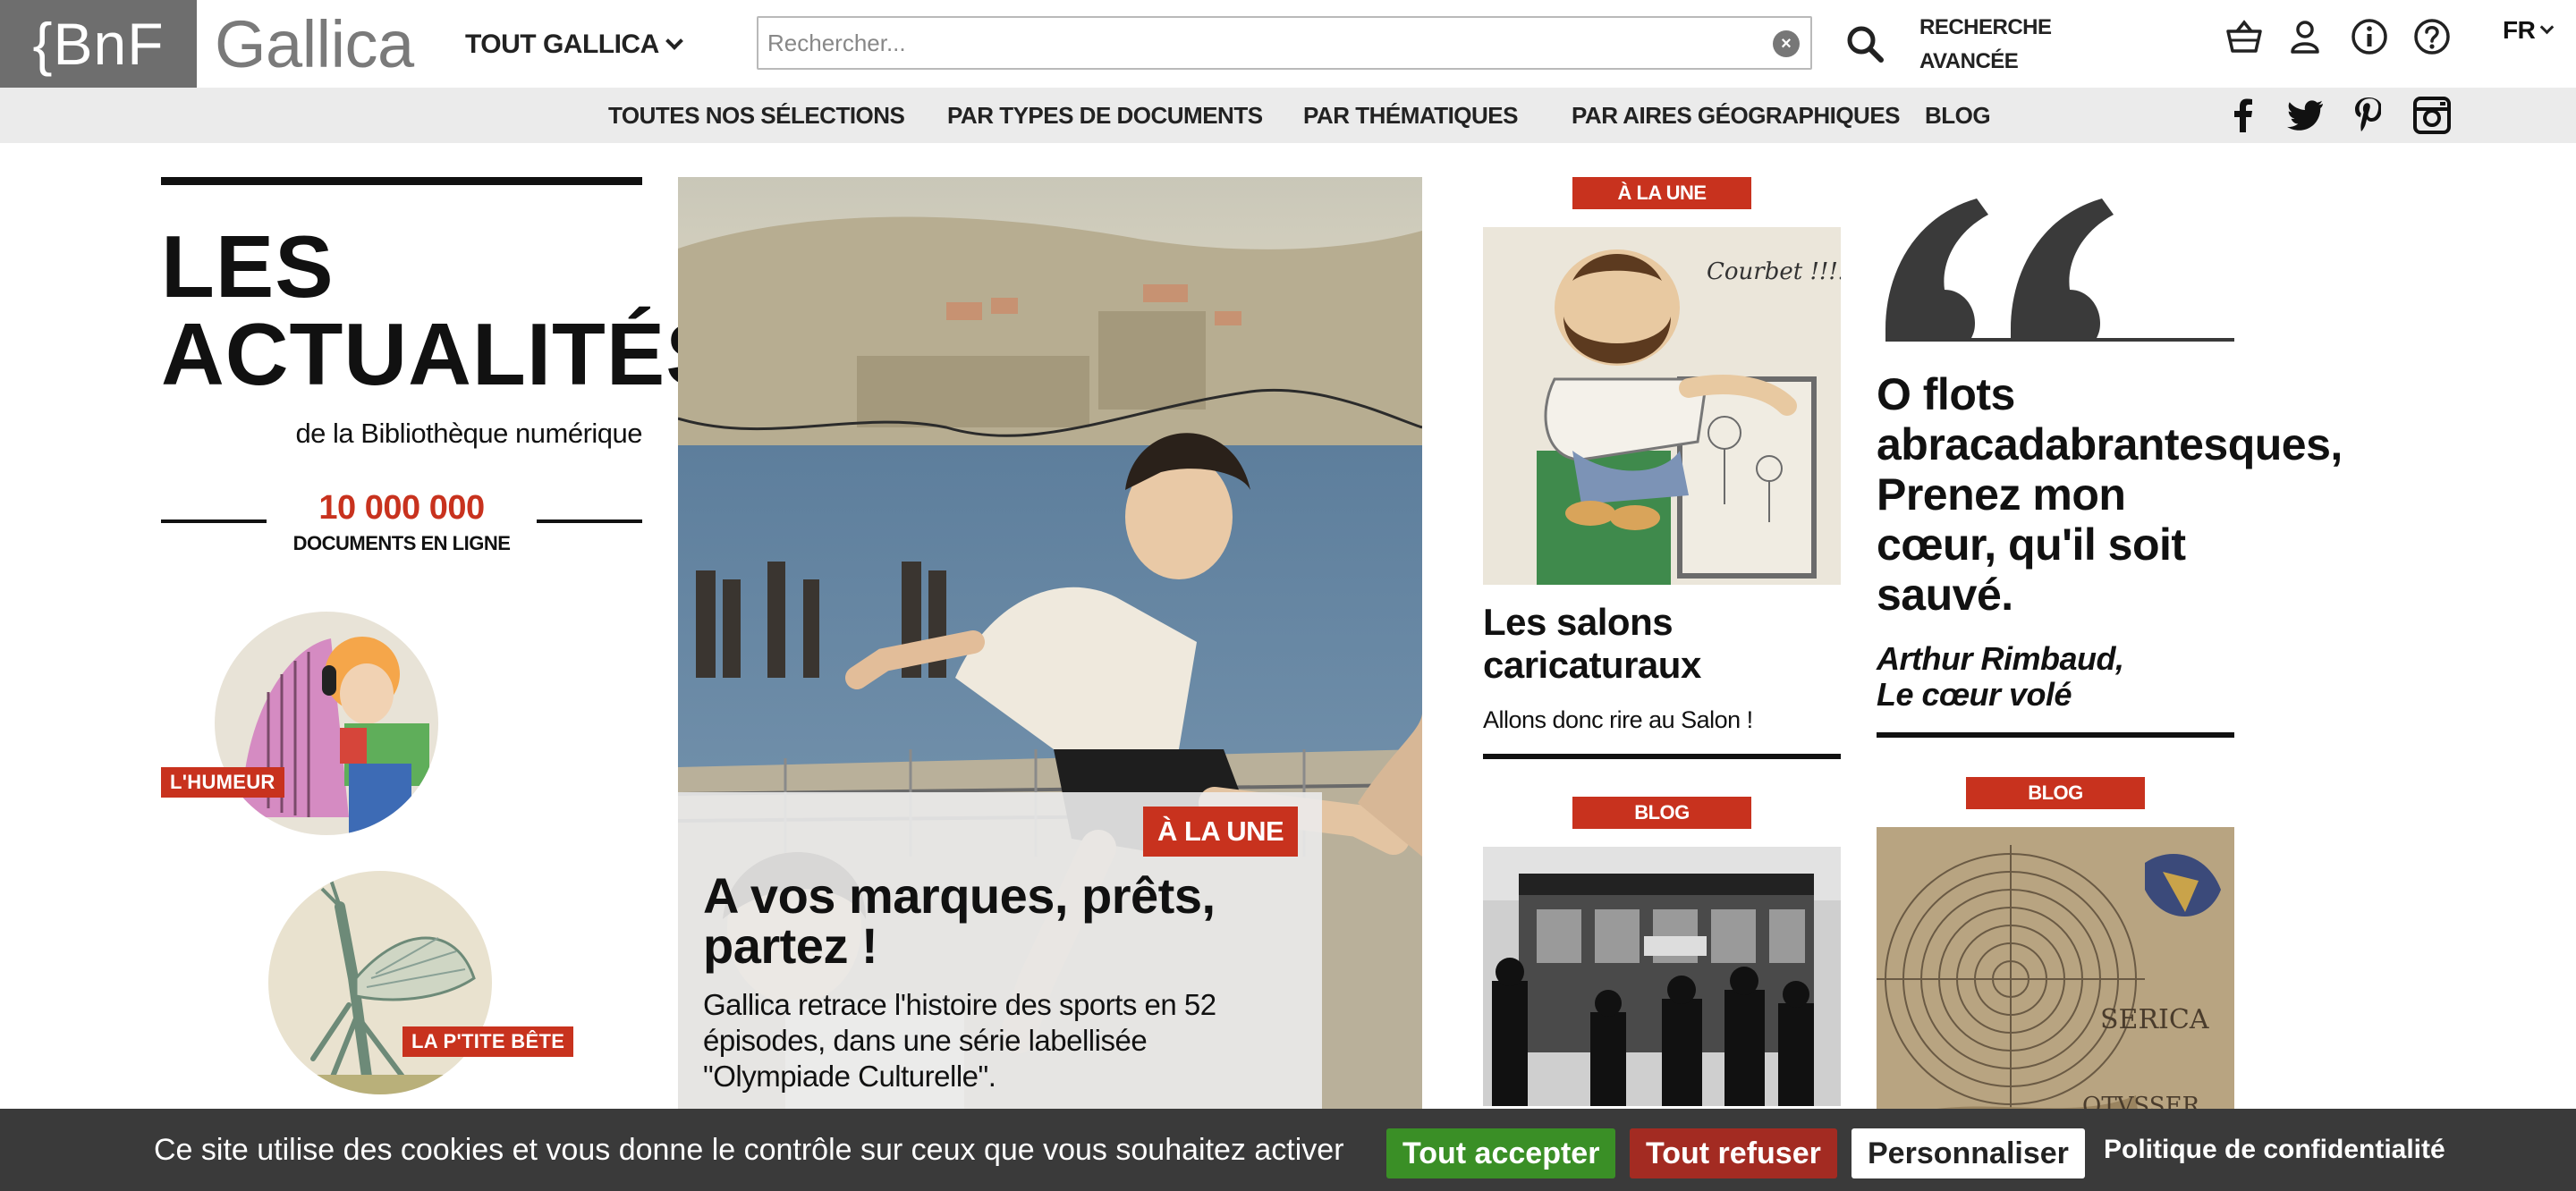 Image resolution: width=2576 pixels, height=1191 pixels. I want to click on search-box: ×, so click(1284, 43).